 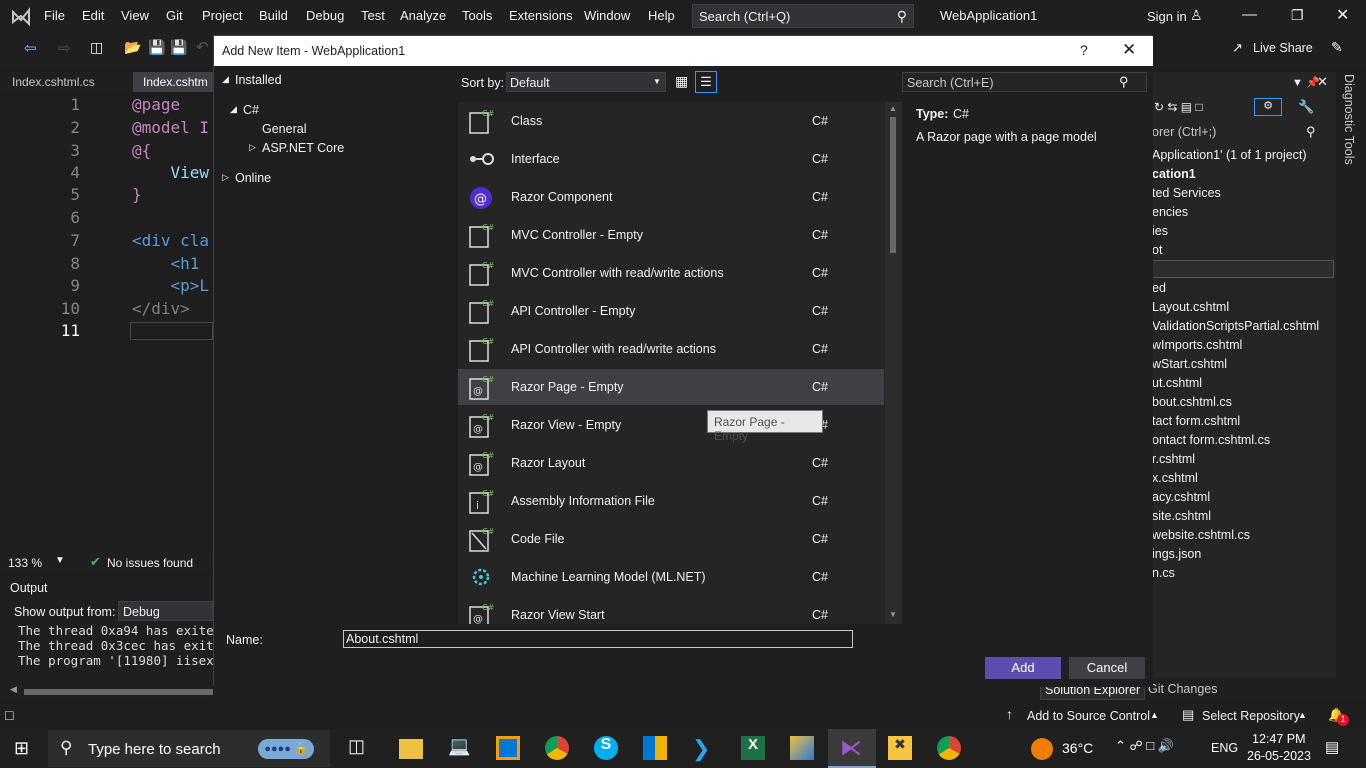 What do you see at coordinates (174, 15) in the screenshot?
I see `menu-git: Git` at bounding box center [174, 15].